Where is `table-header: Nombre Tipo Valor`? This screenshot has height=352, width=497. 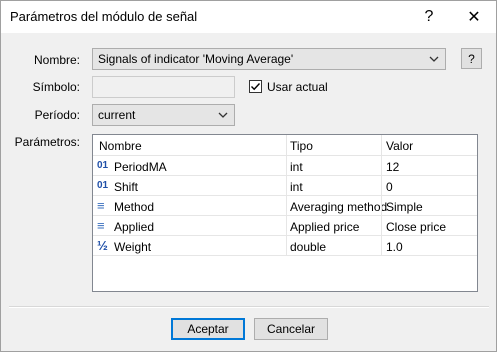 table-header: Nombre Tipo Valor is located at coordinates (285, 145).